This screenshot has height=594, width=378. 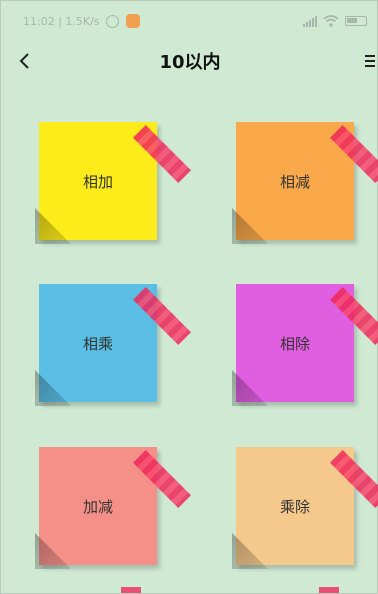 I want to click on status-right, so click(x=335, y=21).